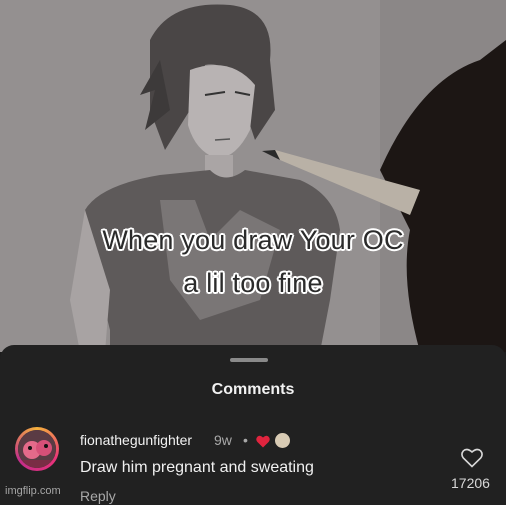 Image resolution: width=506 pixels, height=505 pixels. Describe the element at coordinates (253, 240) in the screenshot. I see `video-caption-line-1: When you draw Your OC` at that location.